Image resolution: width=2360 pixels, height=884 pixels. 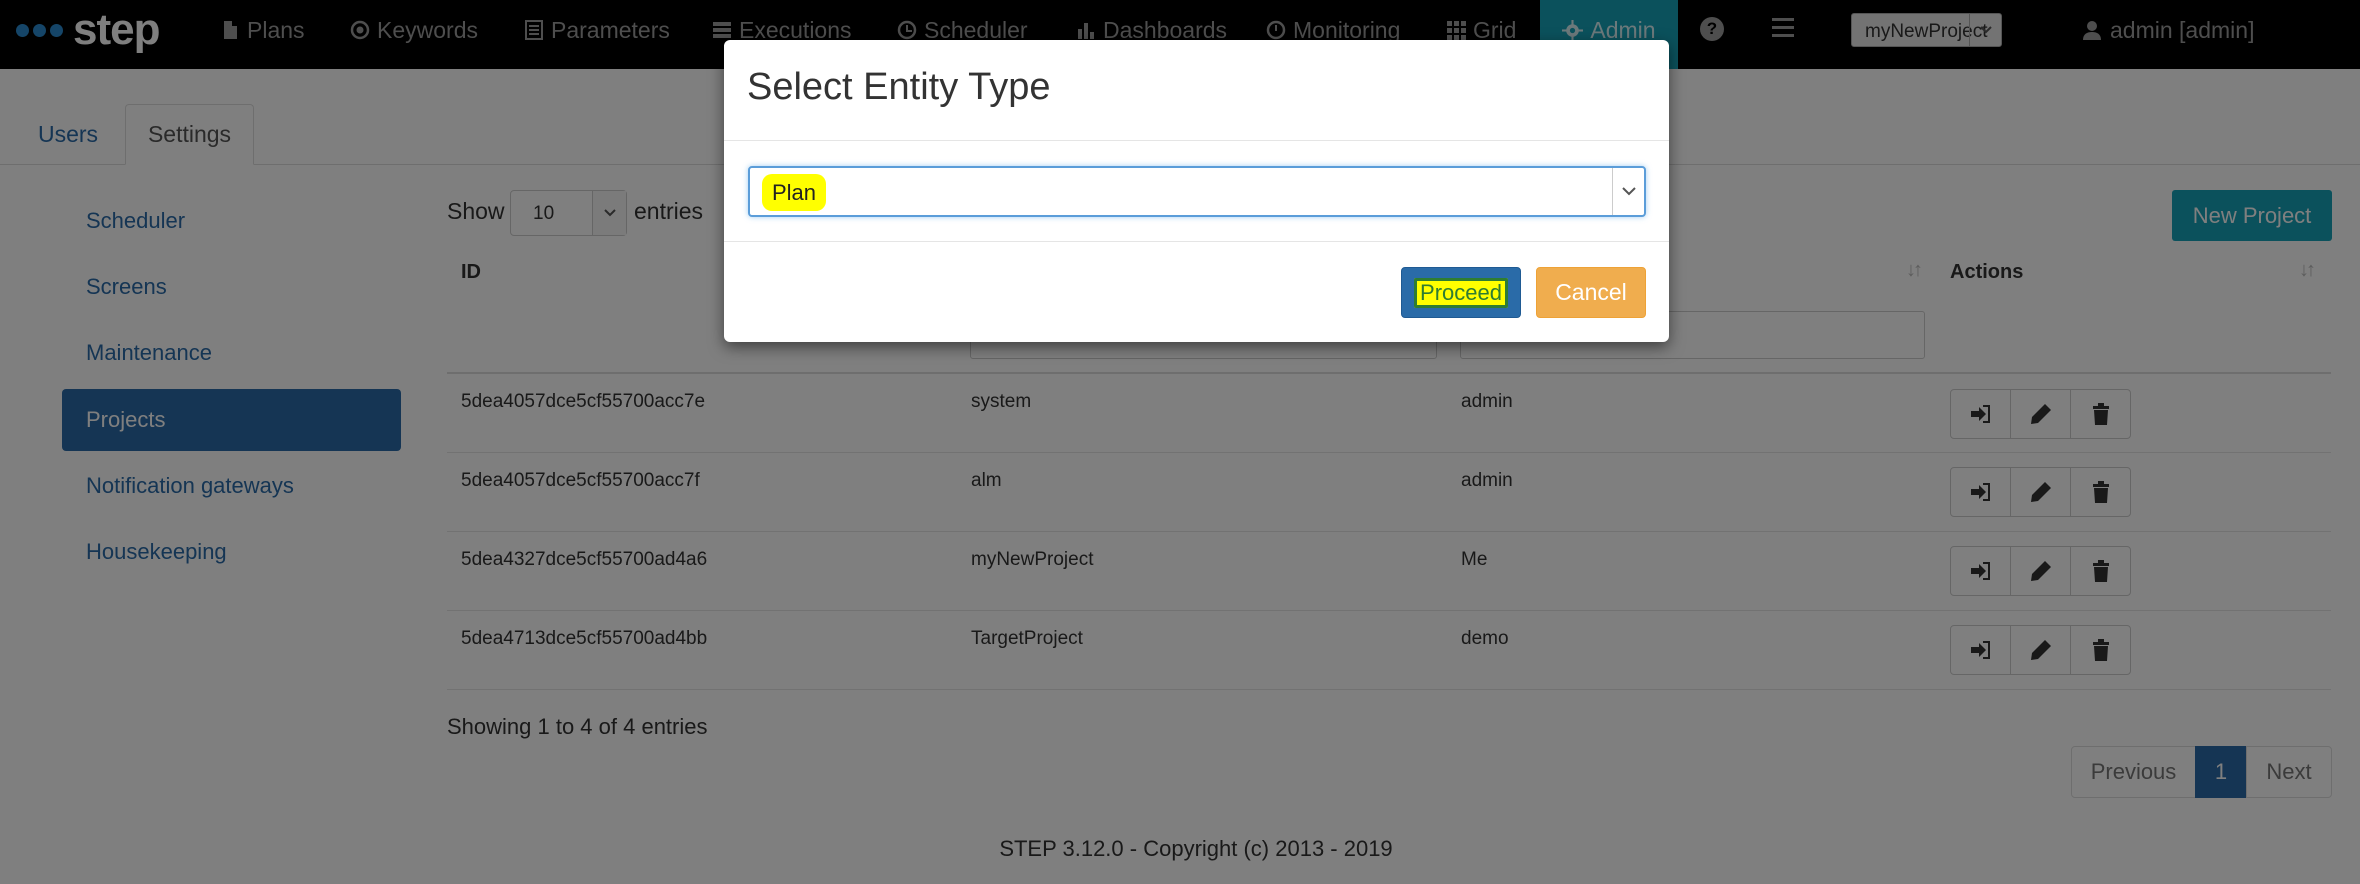 I want to click on entity-type-select: Plan, so click(x=1197, y=191).